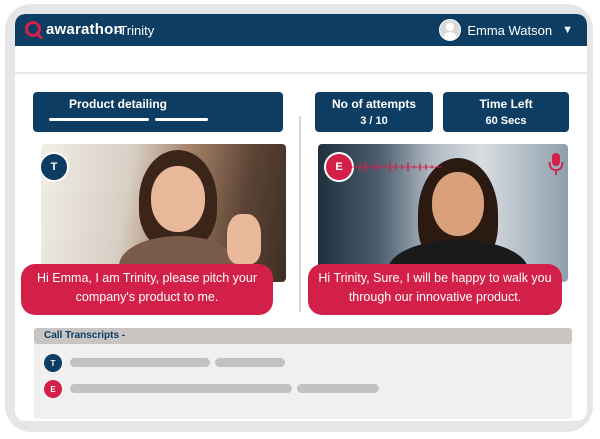 This screenshot has height=439, width=600. I want to click on audio-waveform-icon, so click(397, 167).